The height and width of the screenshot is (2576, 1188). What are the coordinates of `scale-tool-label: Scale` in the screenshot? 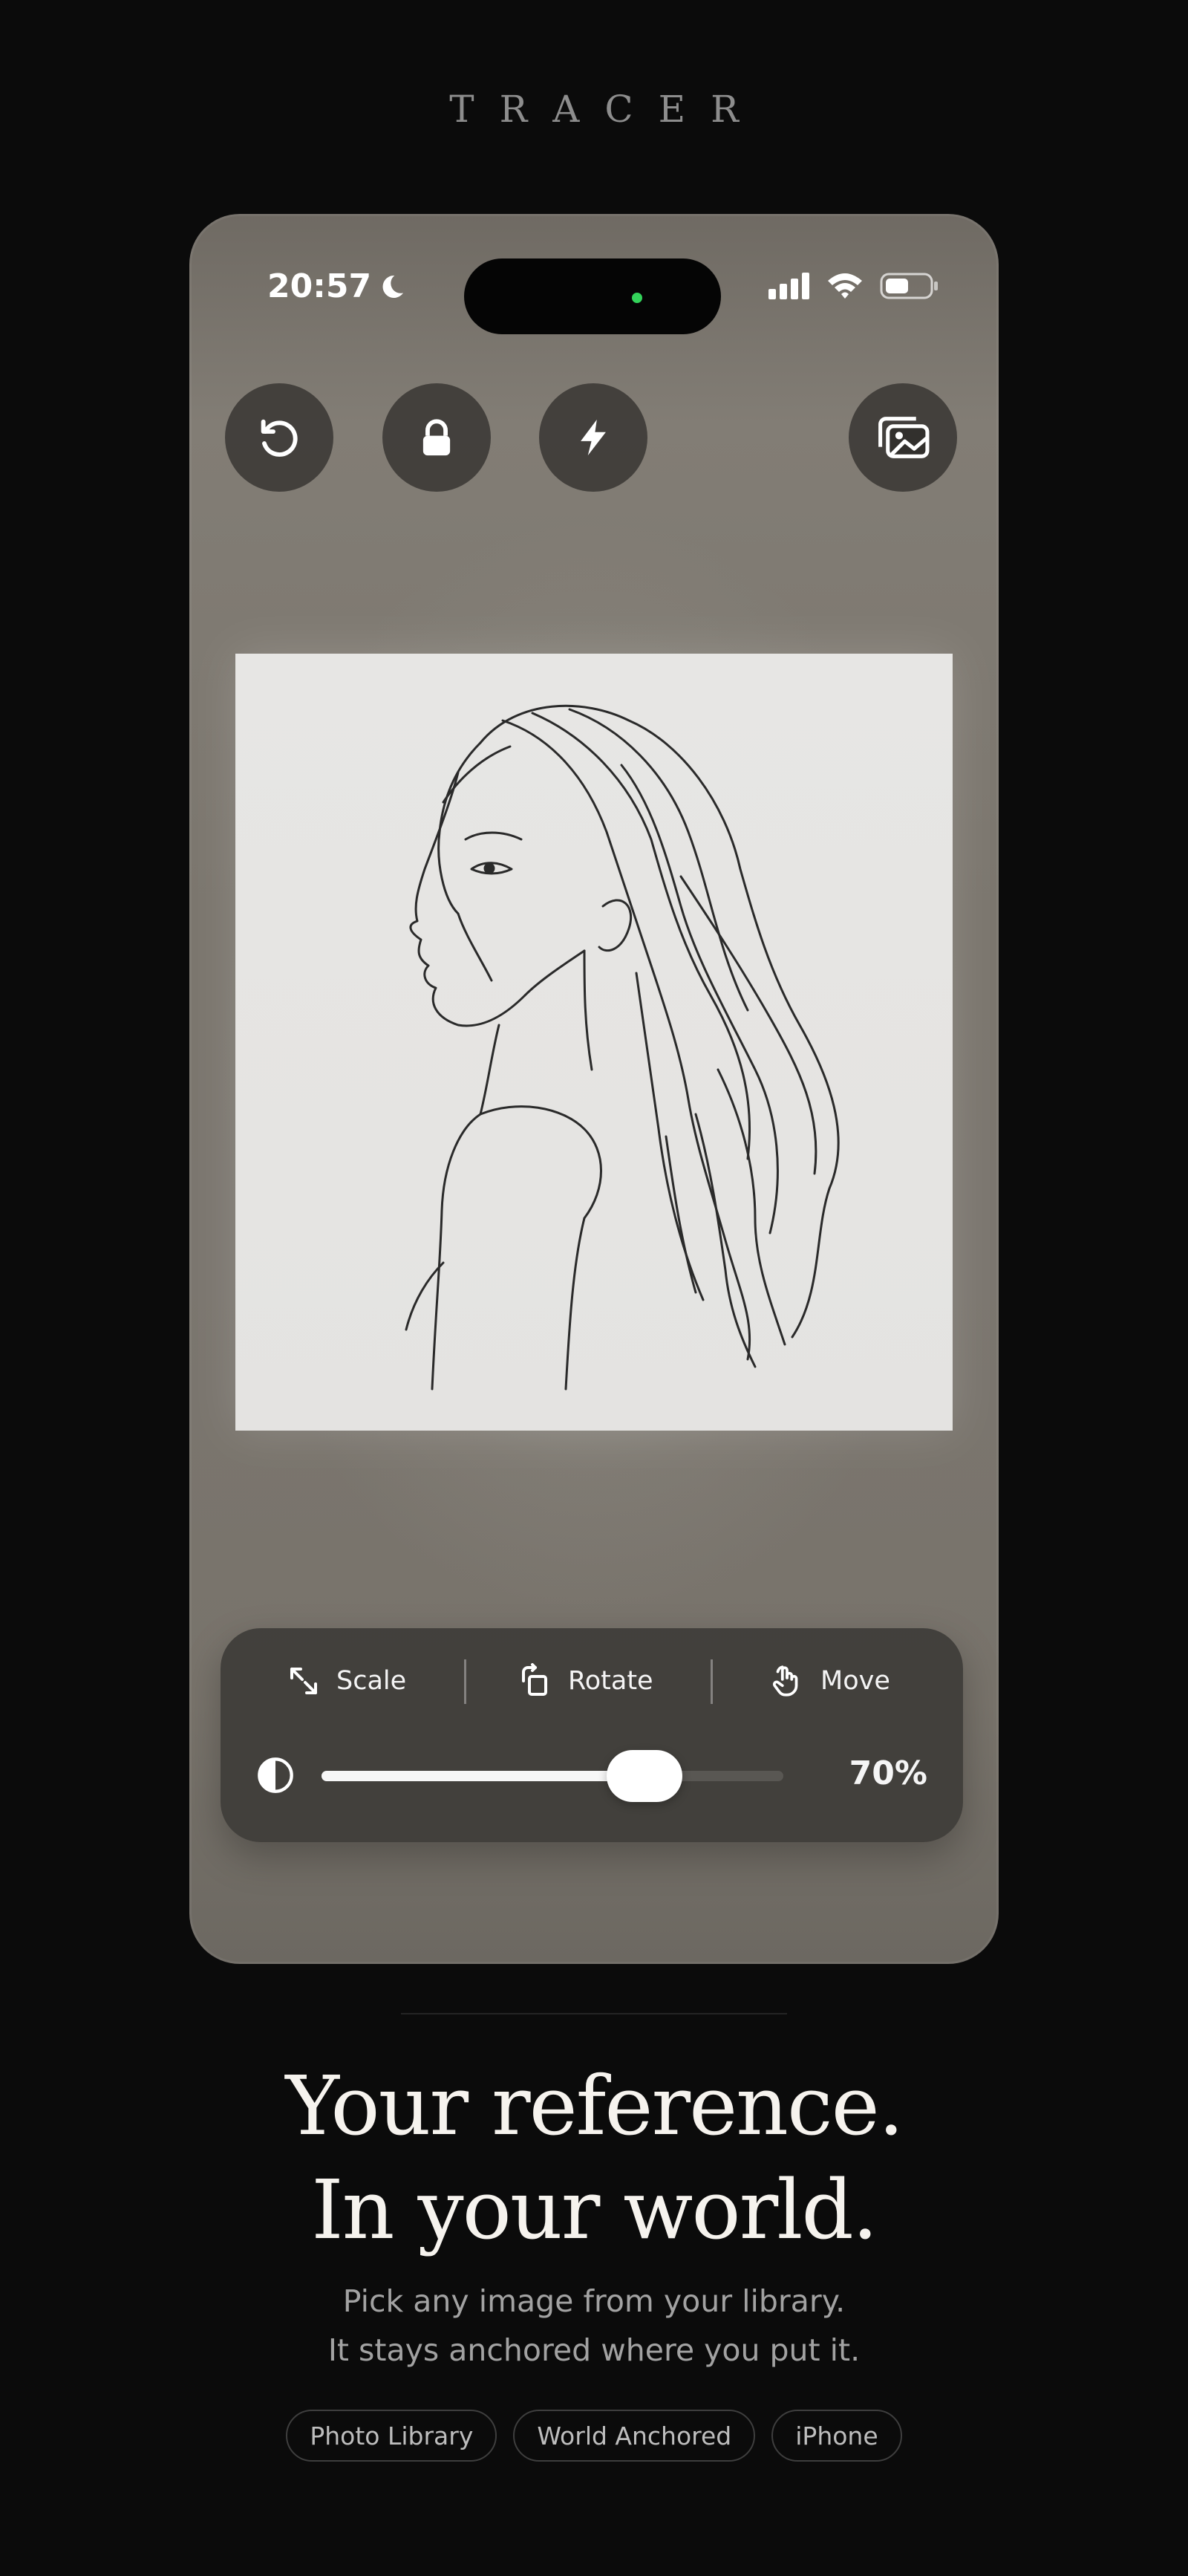 It's located at (372, 1681).